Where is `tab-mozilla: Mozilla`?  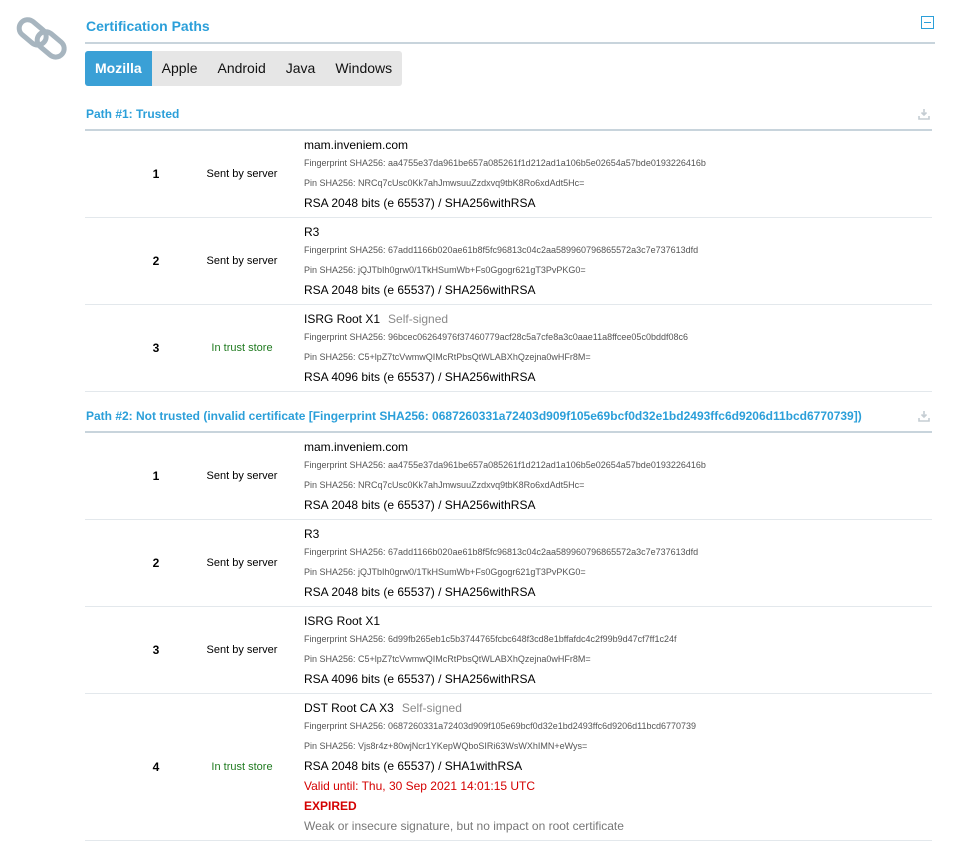 tab-mozilla: Mozilla is located at coordinates (118, 68).